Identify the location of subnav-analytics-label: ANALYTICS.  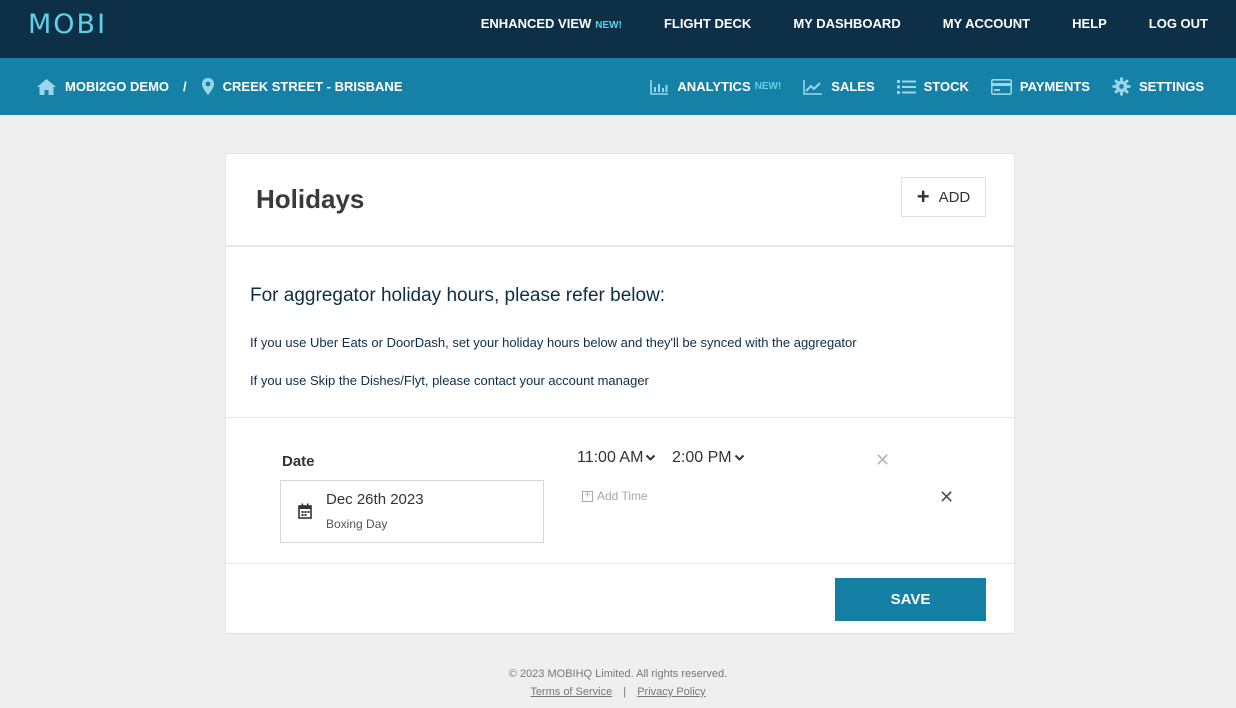
(714, 86).